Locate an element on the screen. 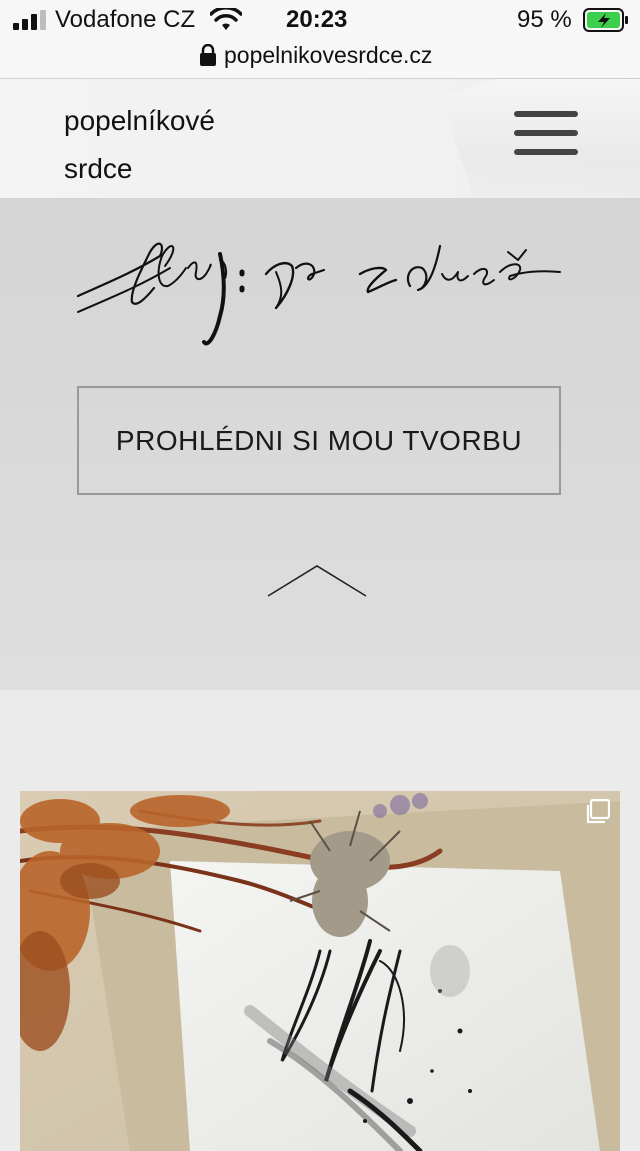  battery-percentage: 95 % is located at coordinates (544, 19).